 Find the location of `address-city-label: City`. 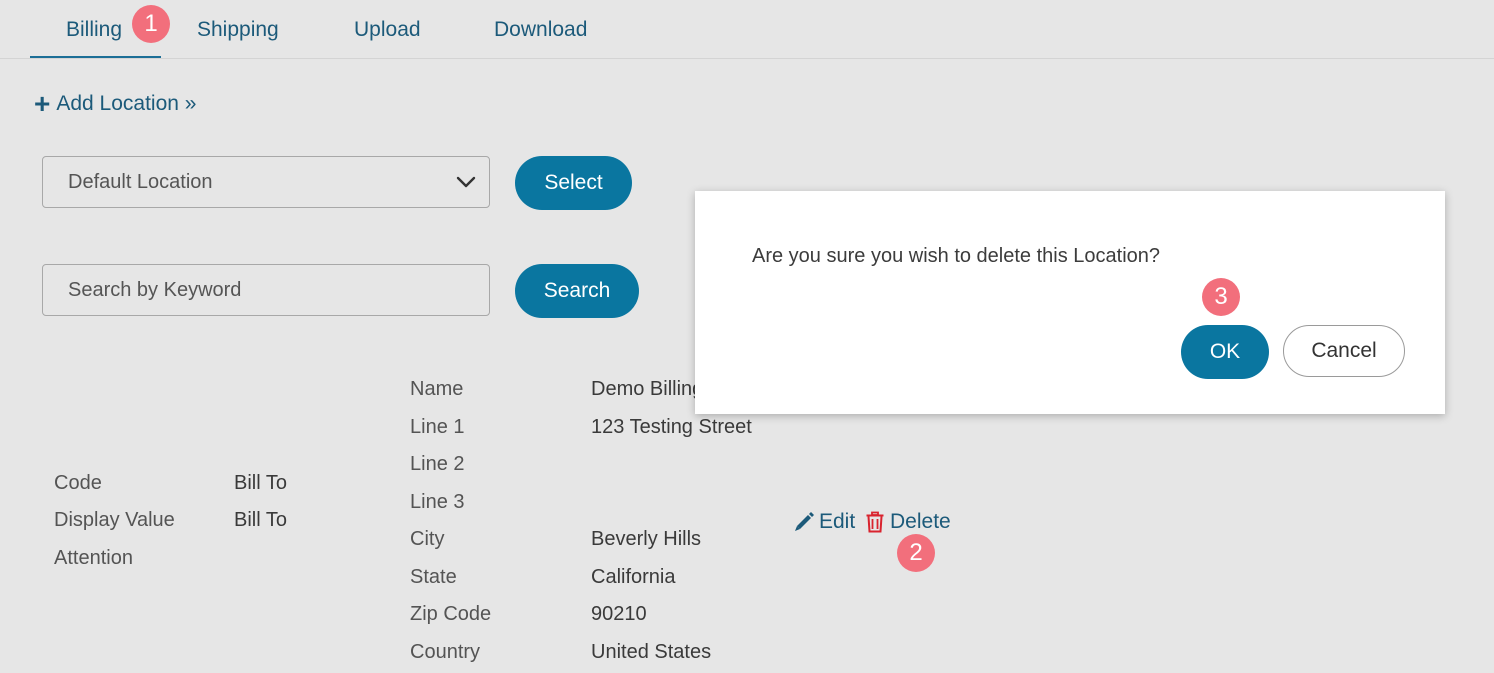

address-city-label: City is located at coordinates (427, 539).